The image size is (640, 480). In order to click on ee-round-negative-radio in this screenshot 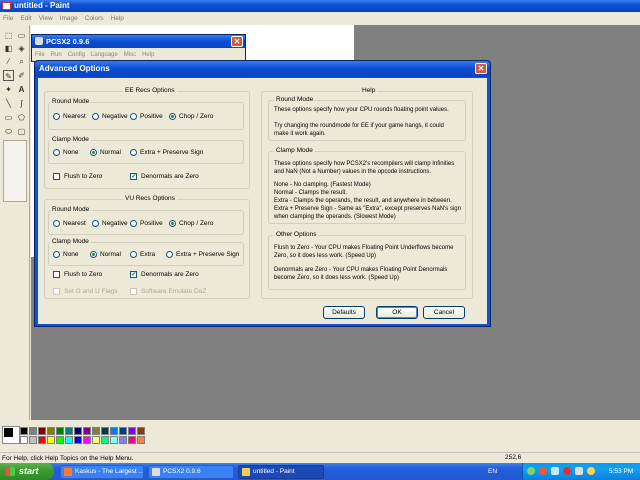, I will do `click(95, 116)`.